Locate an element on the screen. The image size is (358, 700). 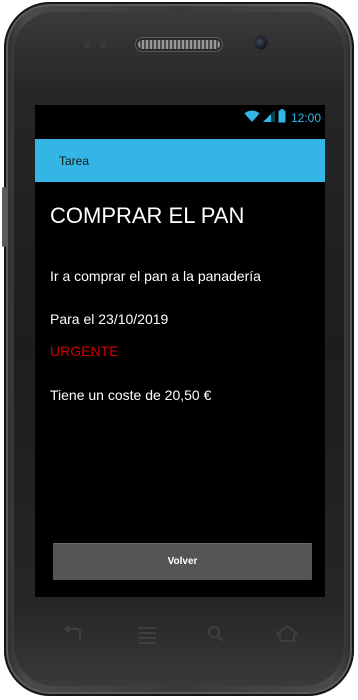
signal-icon is located at coordinates (268, 118).